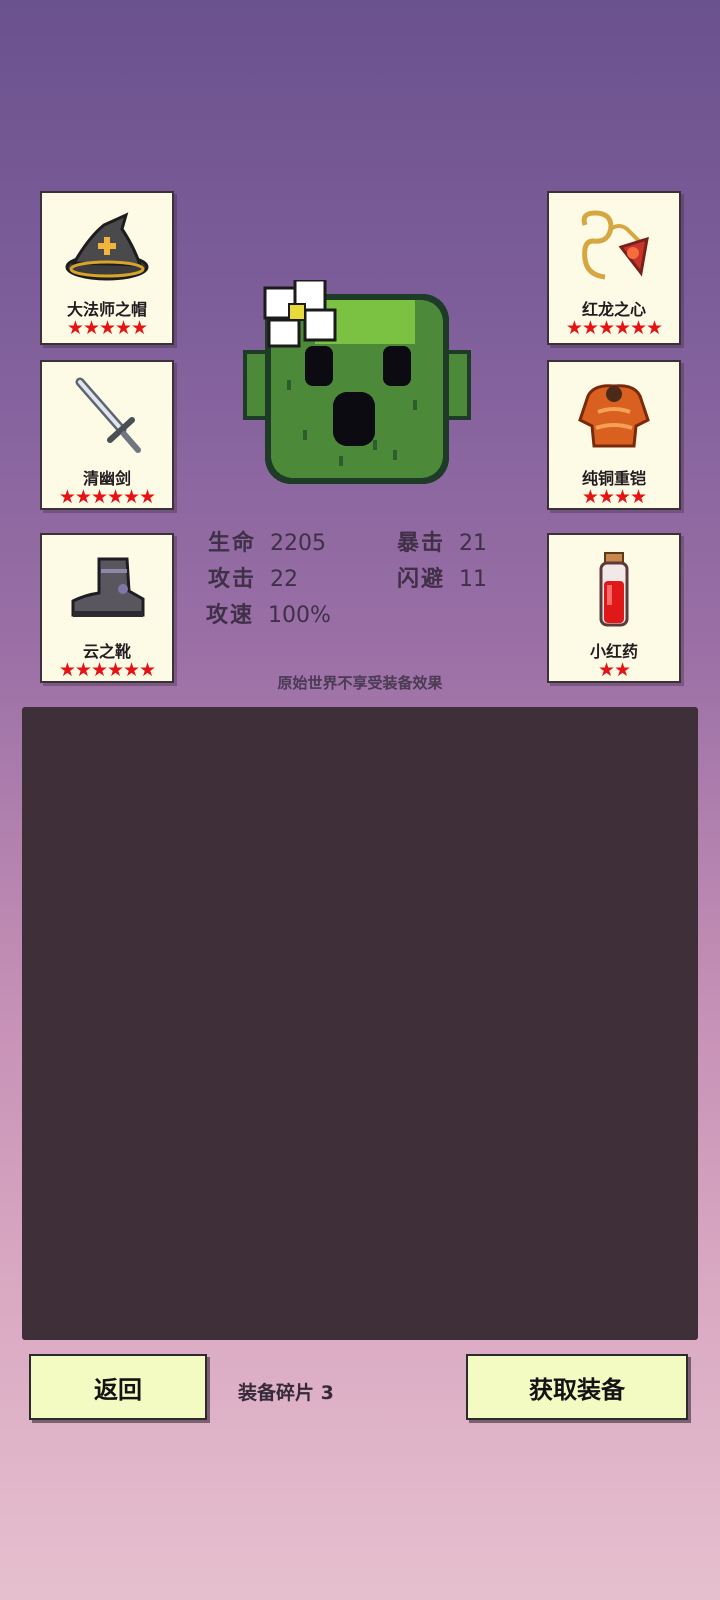 The height and width of the screenshot is (1600, 720). I want to click on stat-label: 攻击, so click(232, 579).